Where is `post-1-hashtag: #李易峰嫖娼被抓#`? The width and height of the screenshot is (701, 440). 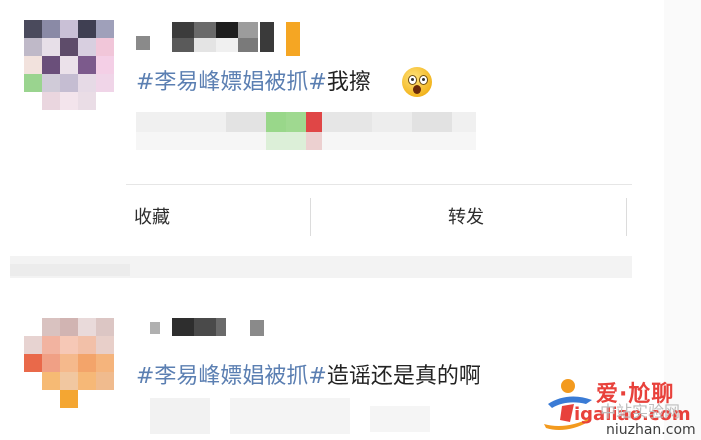
post-1-hashtag: #李易峰嫖娼被抓# is located at coordinates (231, 82).